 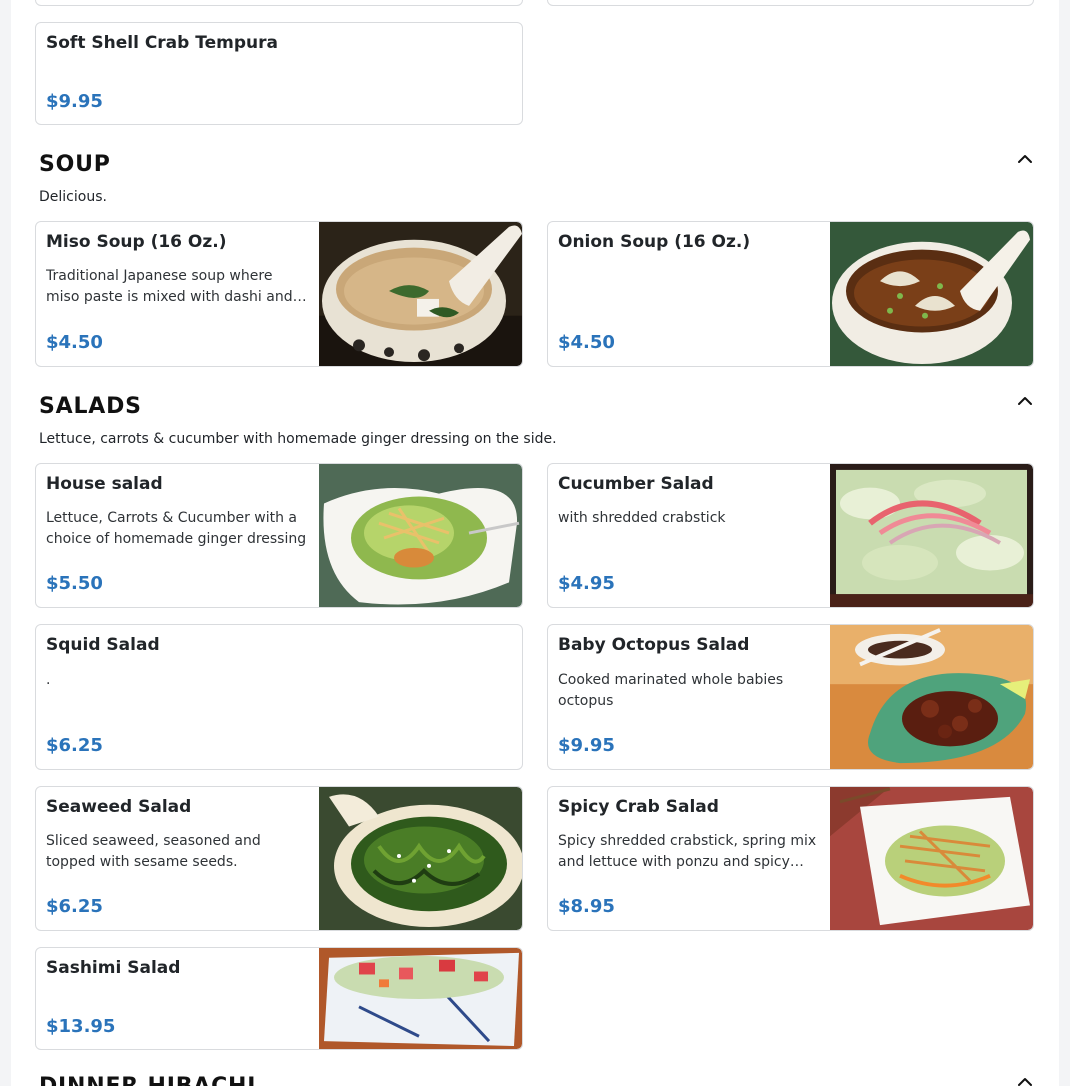 I want to click on sashimi-salad-photo, so click(x=420, y=998).